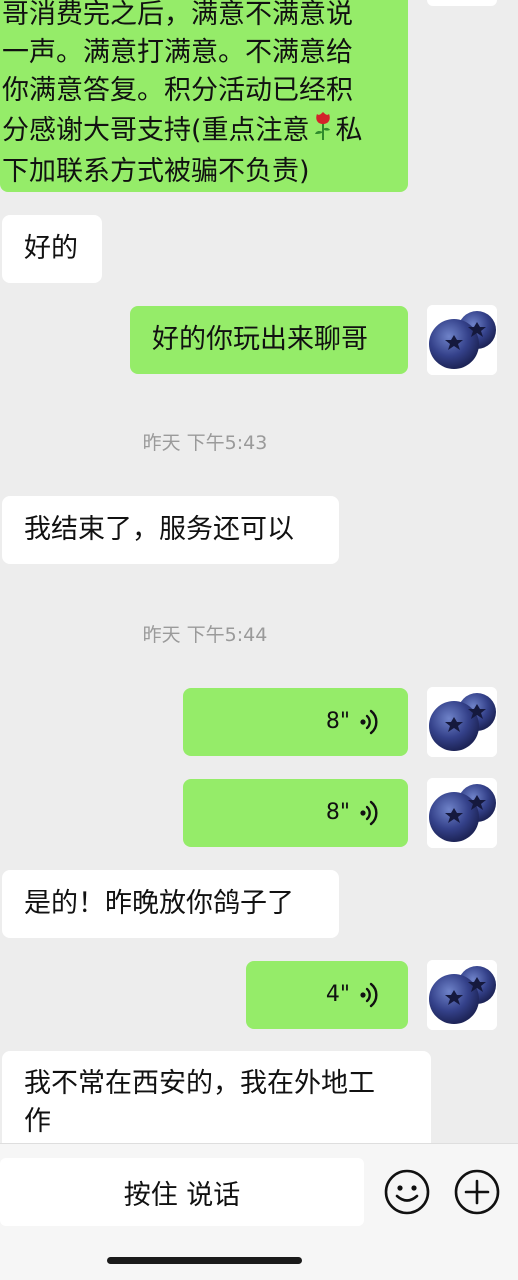 This screenshot has height=1280, width=518. I want to click on message-fragment: 分感谢大哥支持(重点注意, so click(156, 130).